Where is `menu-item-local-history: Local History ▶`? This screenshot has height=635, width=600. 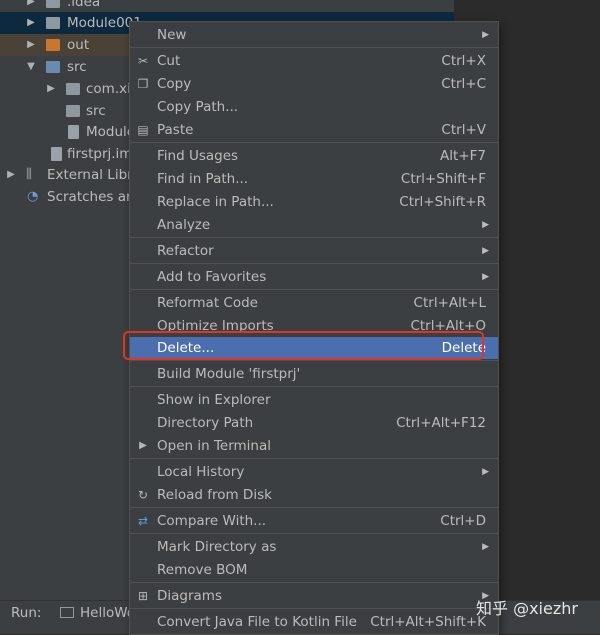
menu-item-local-history: Local History ▶ is located at coordinates (314, 472).